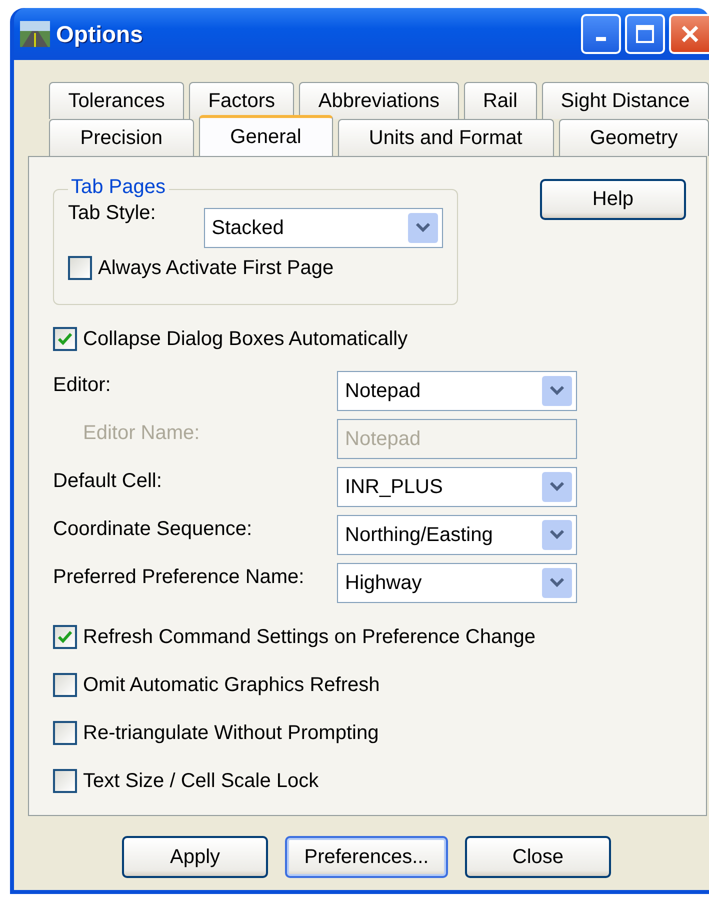  Describe the element at coordinates (118, 187) in the screenshot. I see `group-title: Tab Pages` at that location.